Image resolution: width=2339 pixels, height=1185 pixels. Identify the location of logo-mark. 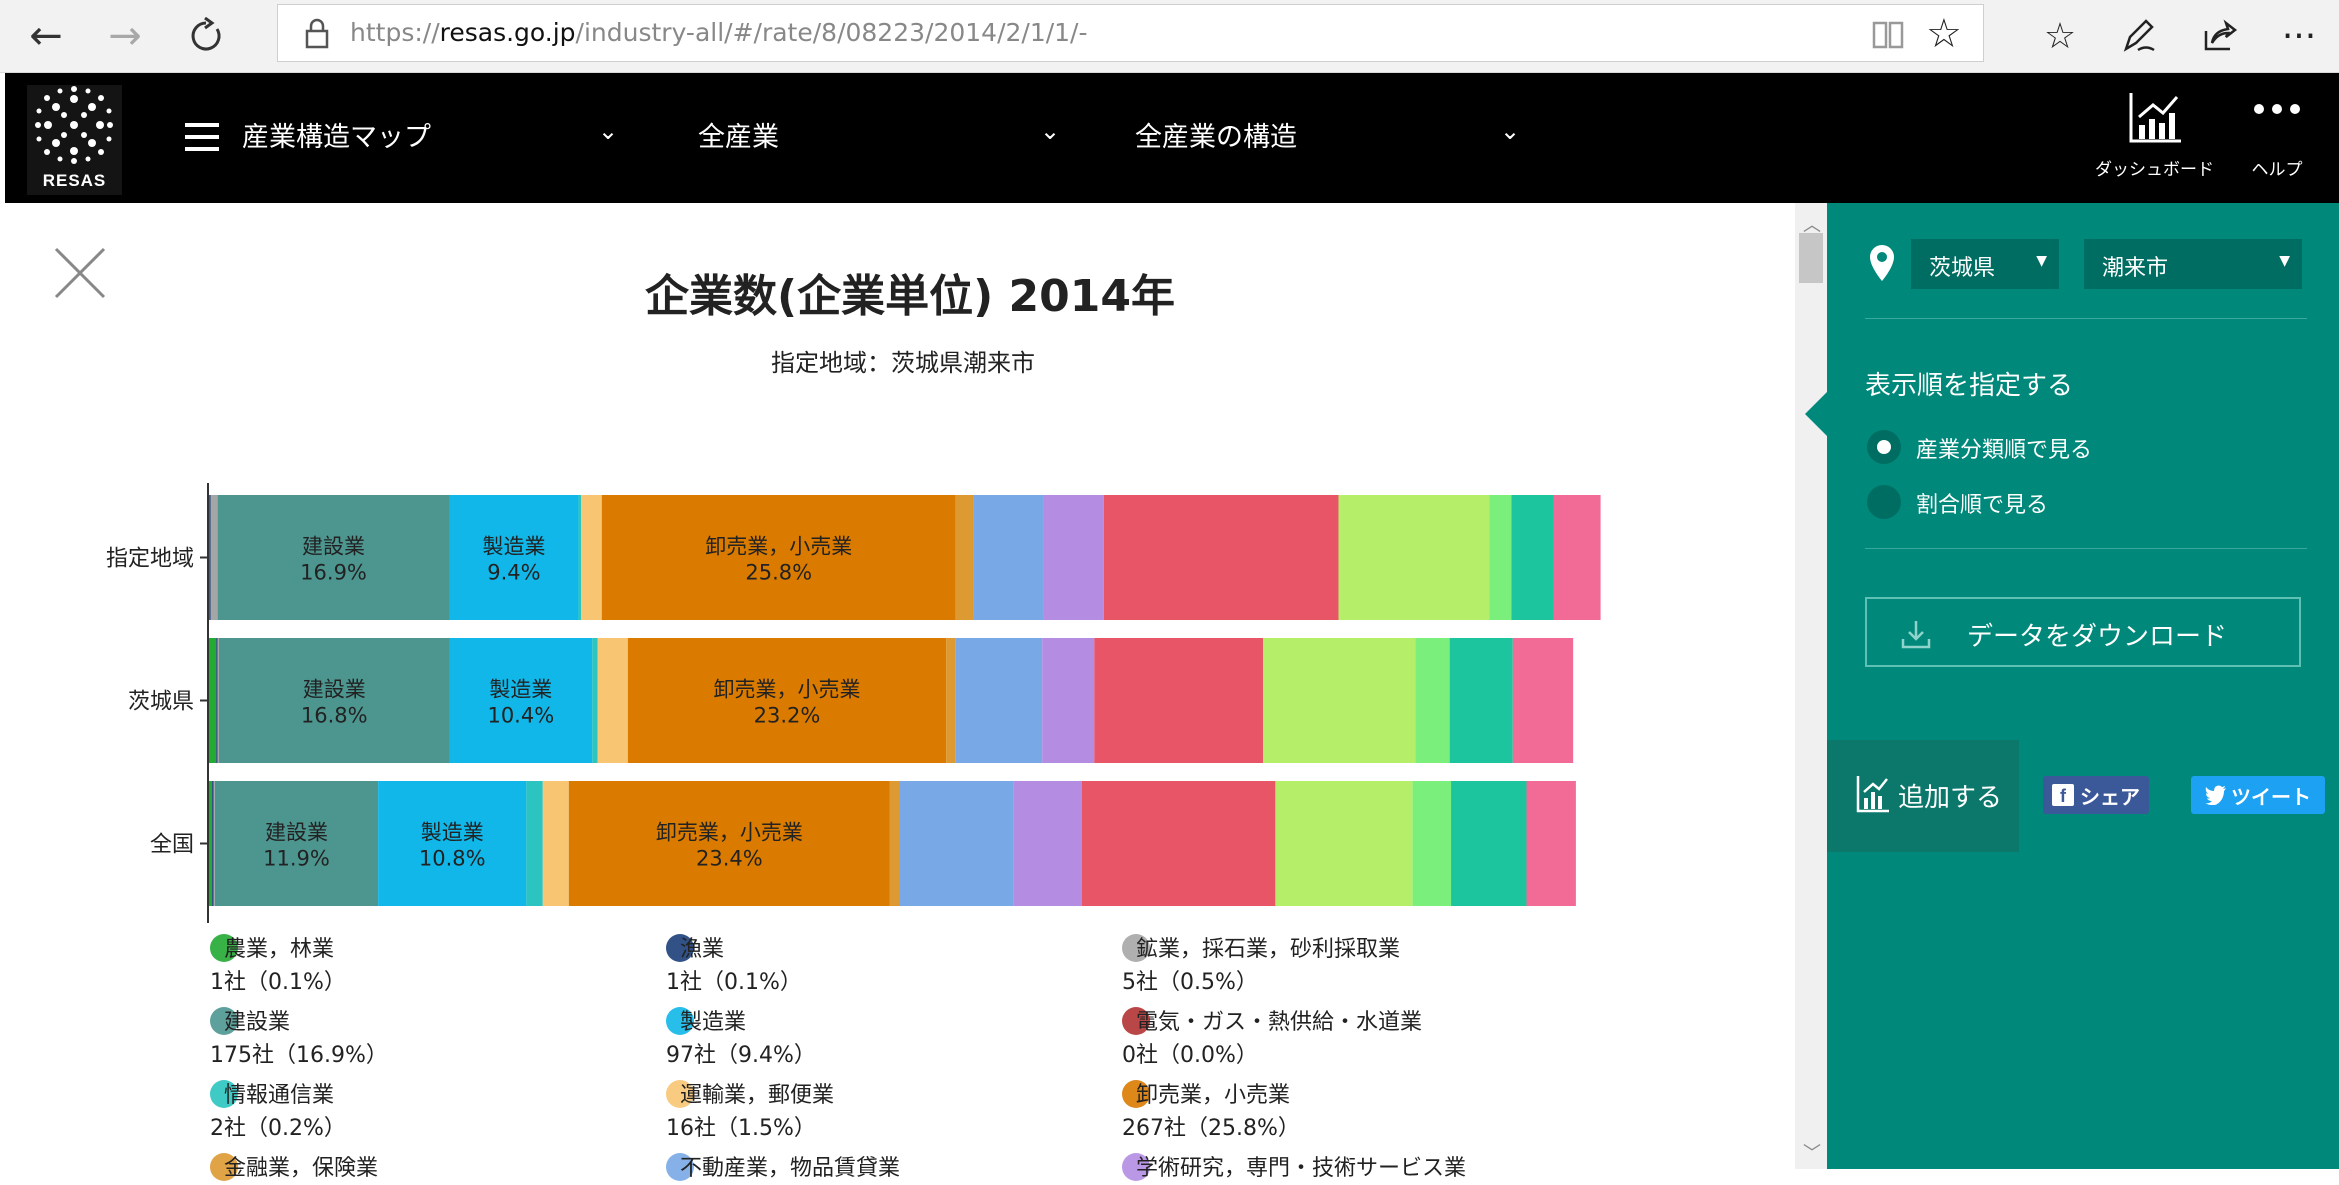
(74, 125).